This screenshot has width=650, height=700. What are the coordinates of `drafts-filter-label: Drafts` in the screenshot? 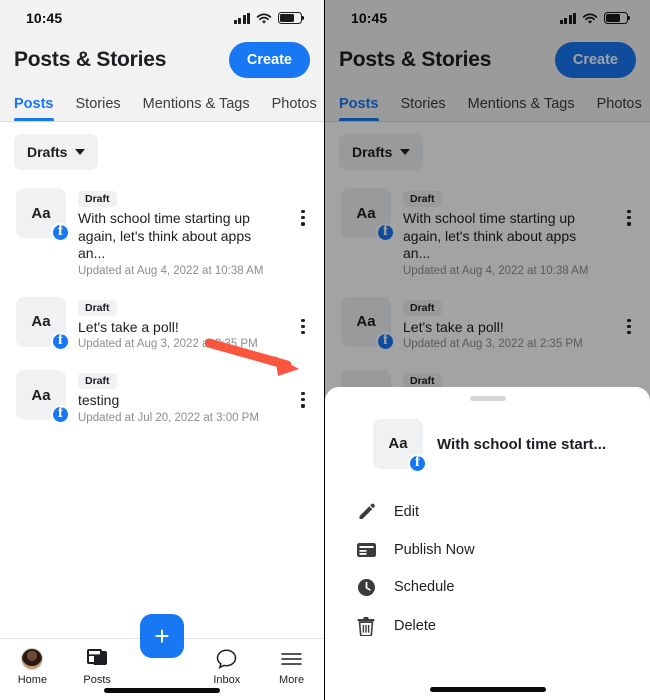 It's located at (47, 152).